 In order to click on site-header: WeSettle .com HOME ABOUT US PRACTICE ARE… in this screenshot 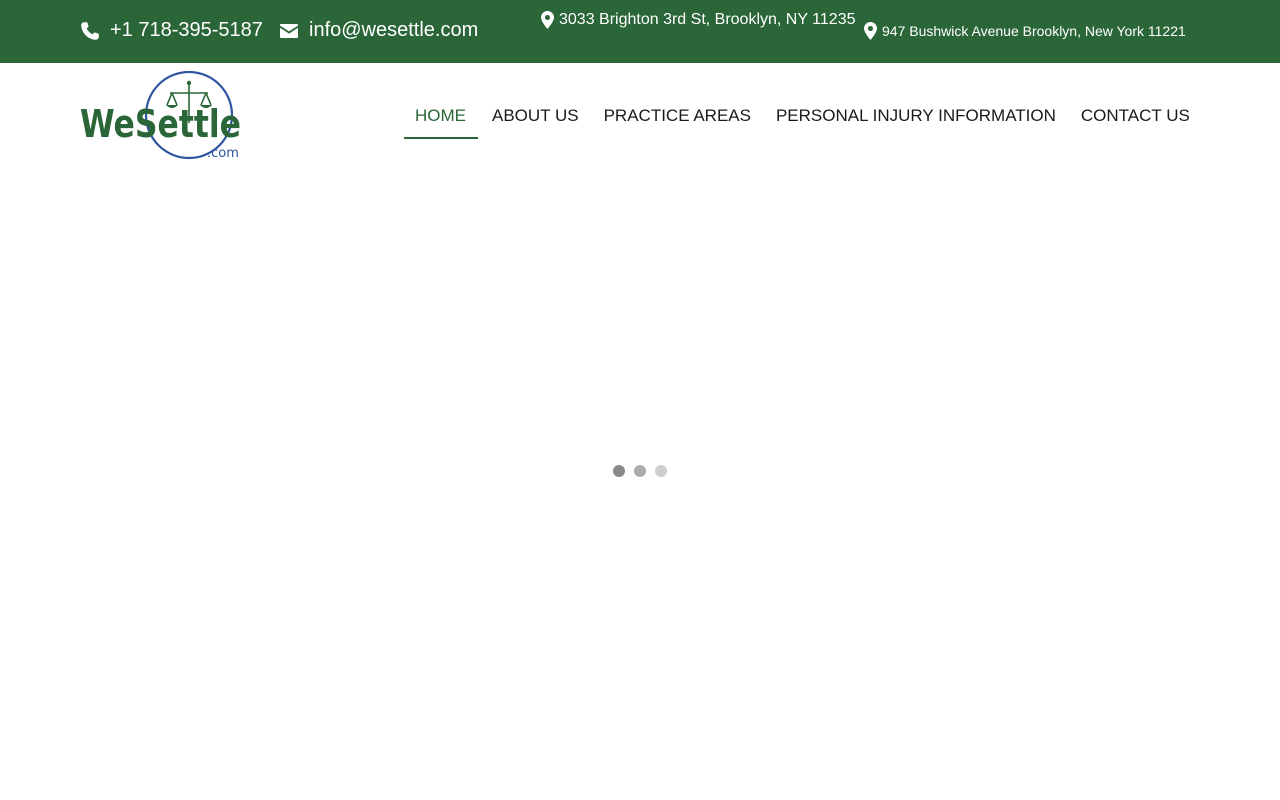, I will do `click(640, 118)`.